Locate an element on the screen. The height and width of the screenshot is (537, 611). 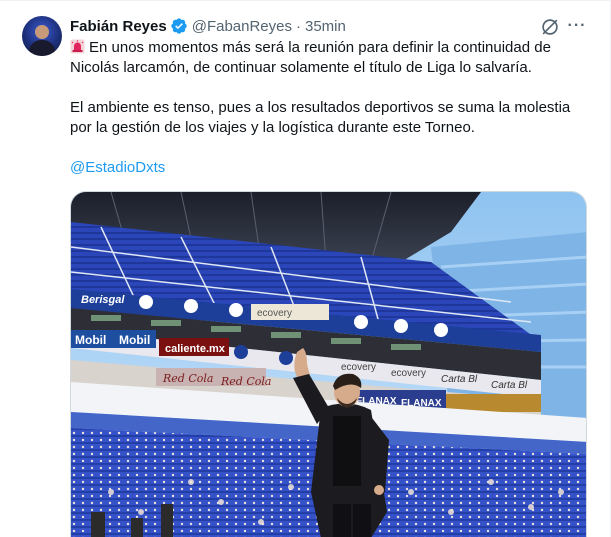
ad-carta-1: Carta Bl is located at coordinates (459, 379).